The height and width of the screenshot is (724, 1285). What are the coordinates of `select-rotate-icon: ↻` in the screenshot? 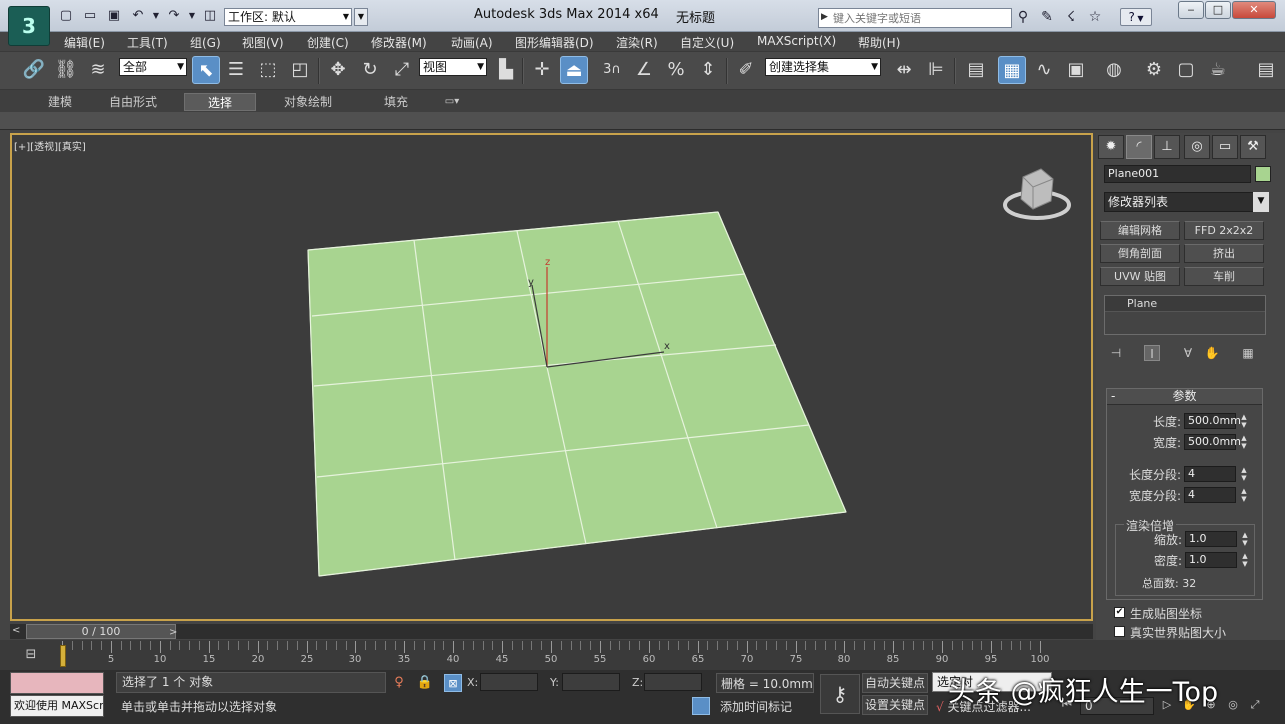 It's located at (370, 70).